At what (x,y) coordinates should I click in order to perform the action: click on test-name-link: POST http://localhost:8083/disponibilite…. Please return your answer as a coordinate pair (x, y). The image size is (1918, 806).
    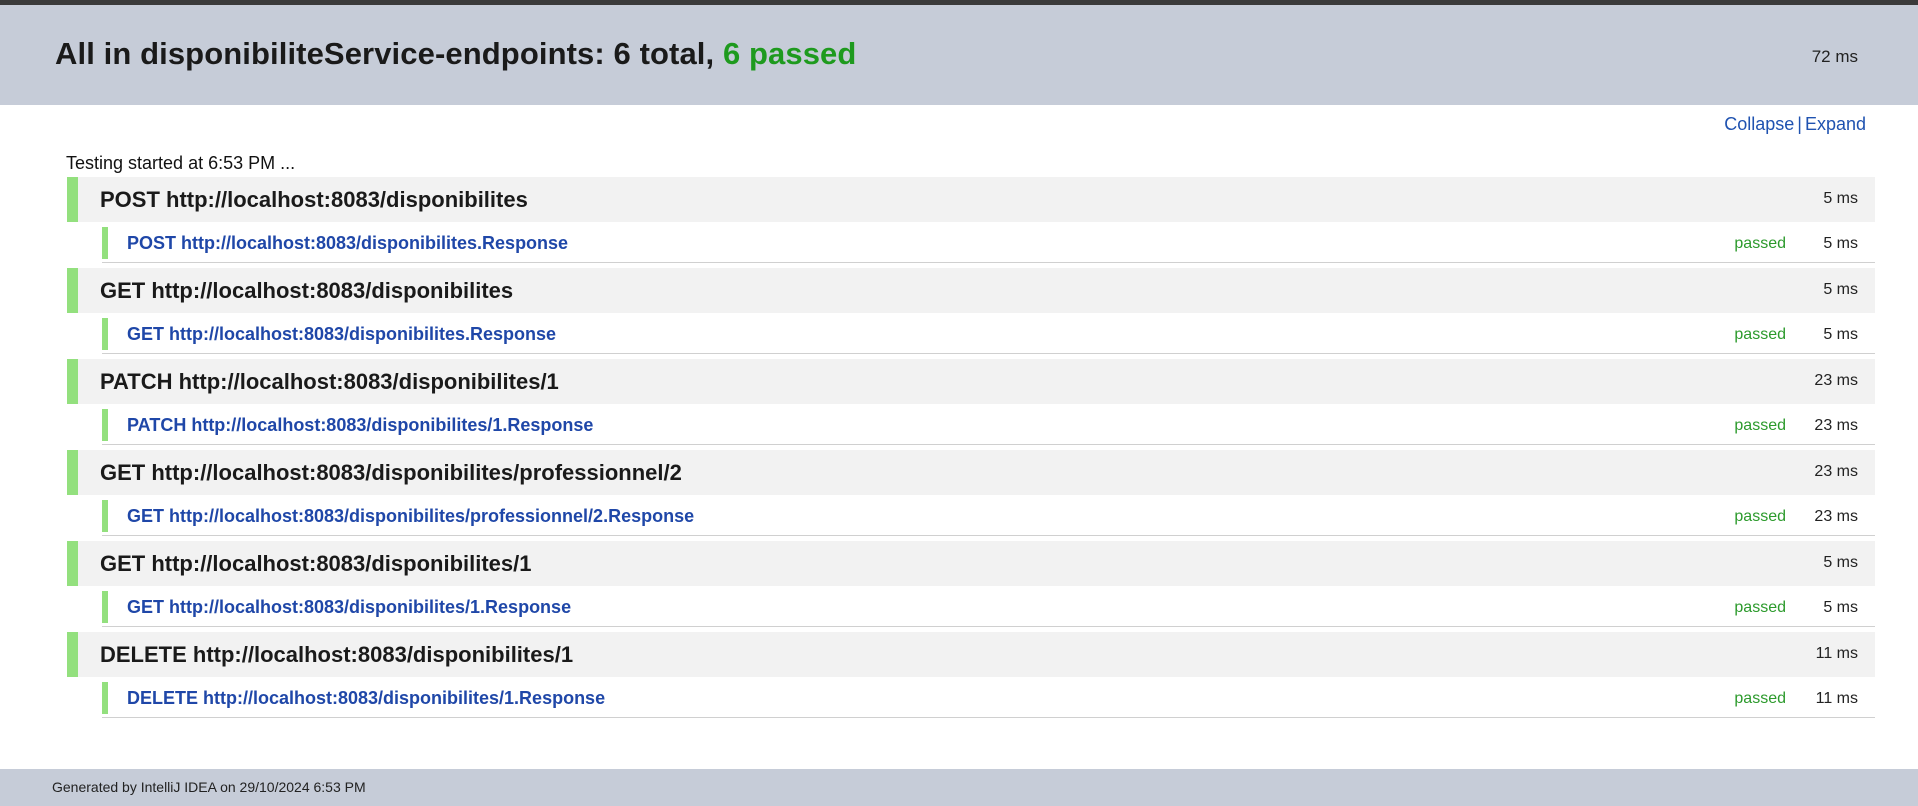
    Looking at the image, I should click on (347, 243).